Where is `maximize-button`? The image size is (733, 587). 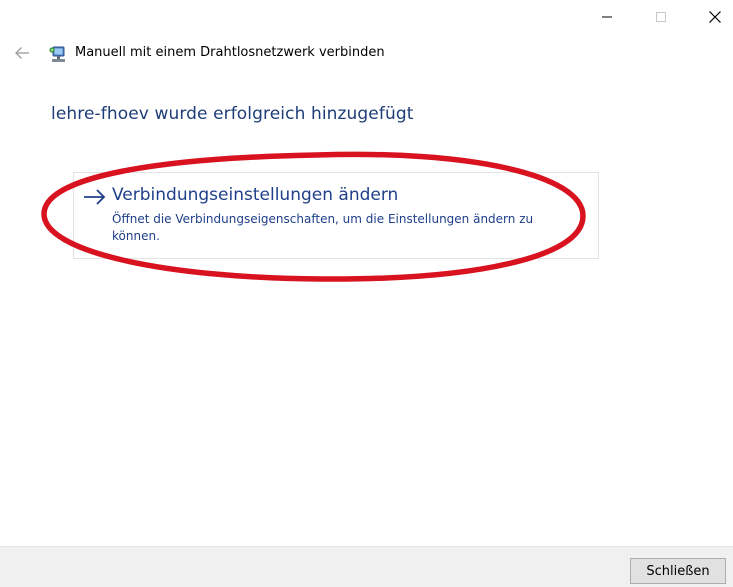 maximize-button is located at coordinates (661, 17).